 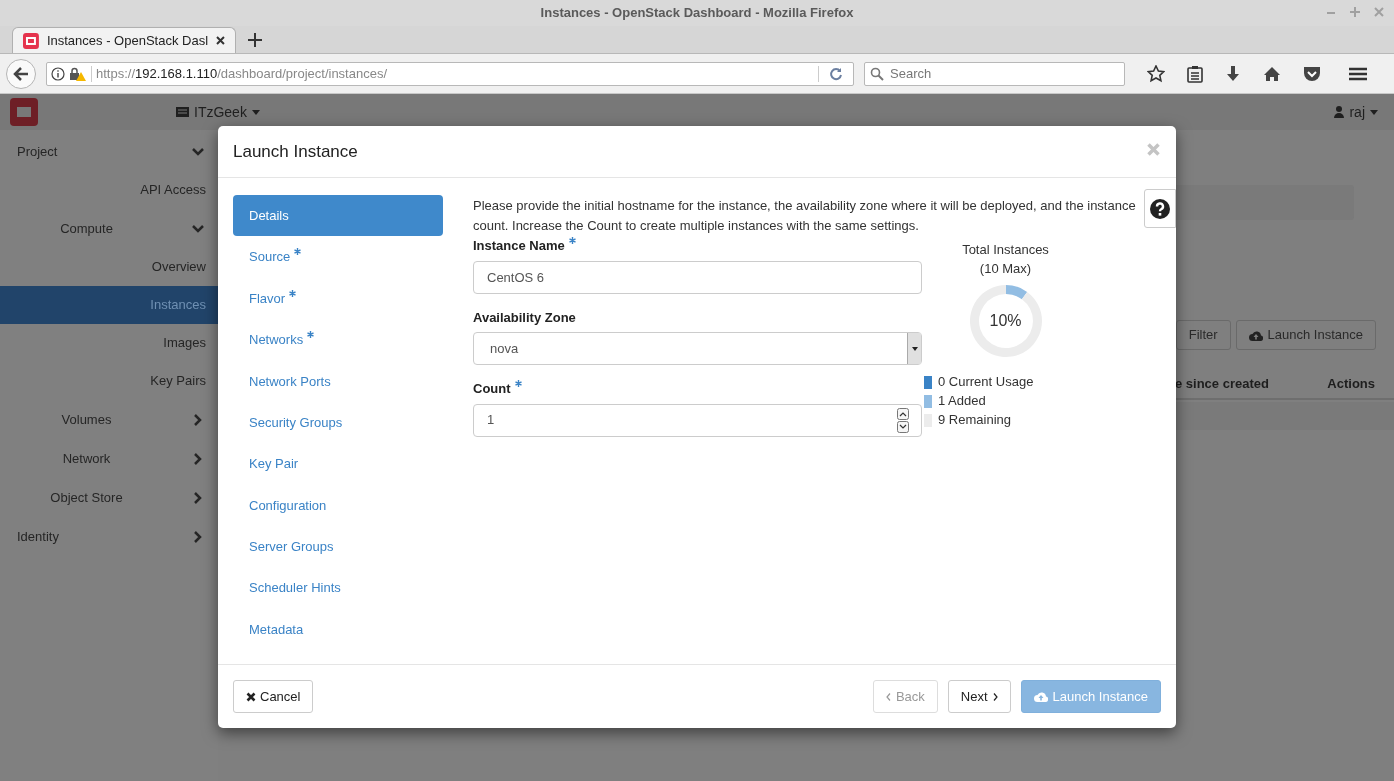 I want to click on close-icon, so click(x=251, y=696).